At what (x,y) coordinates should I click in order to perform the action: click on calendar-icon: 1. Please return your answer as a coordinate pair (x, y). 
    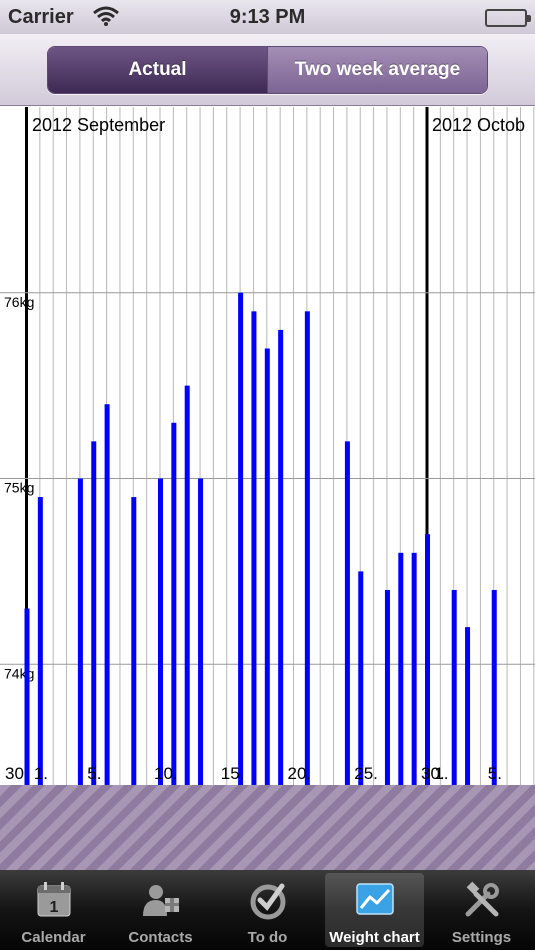
    Looking at the image, I should click on (53, 899).